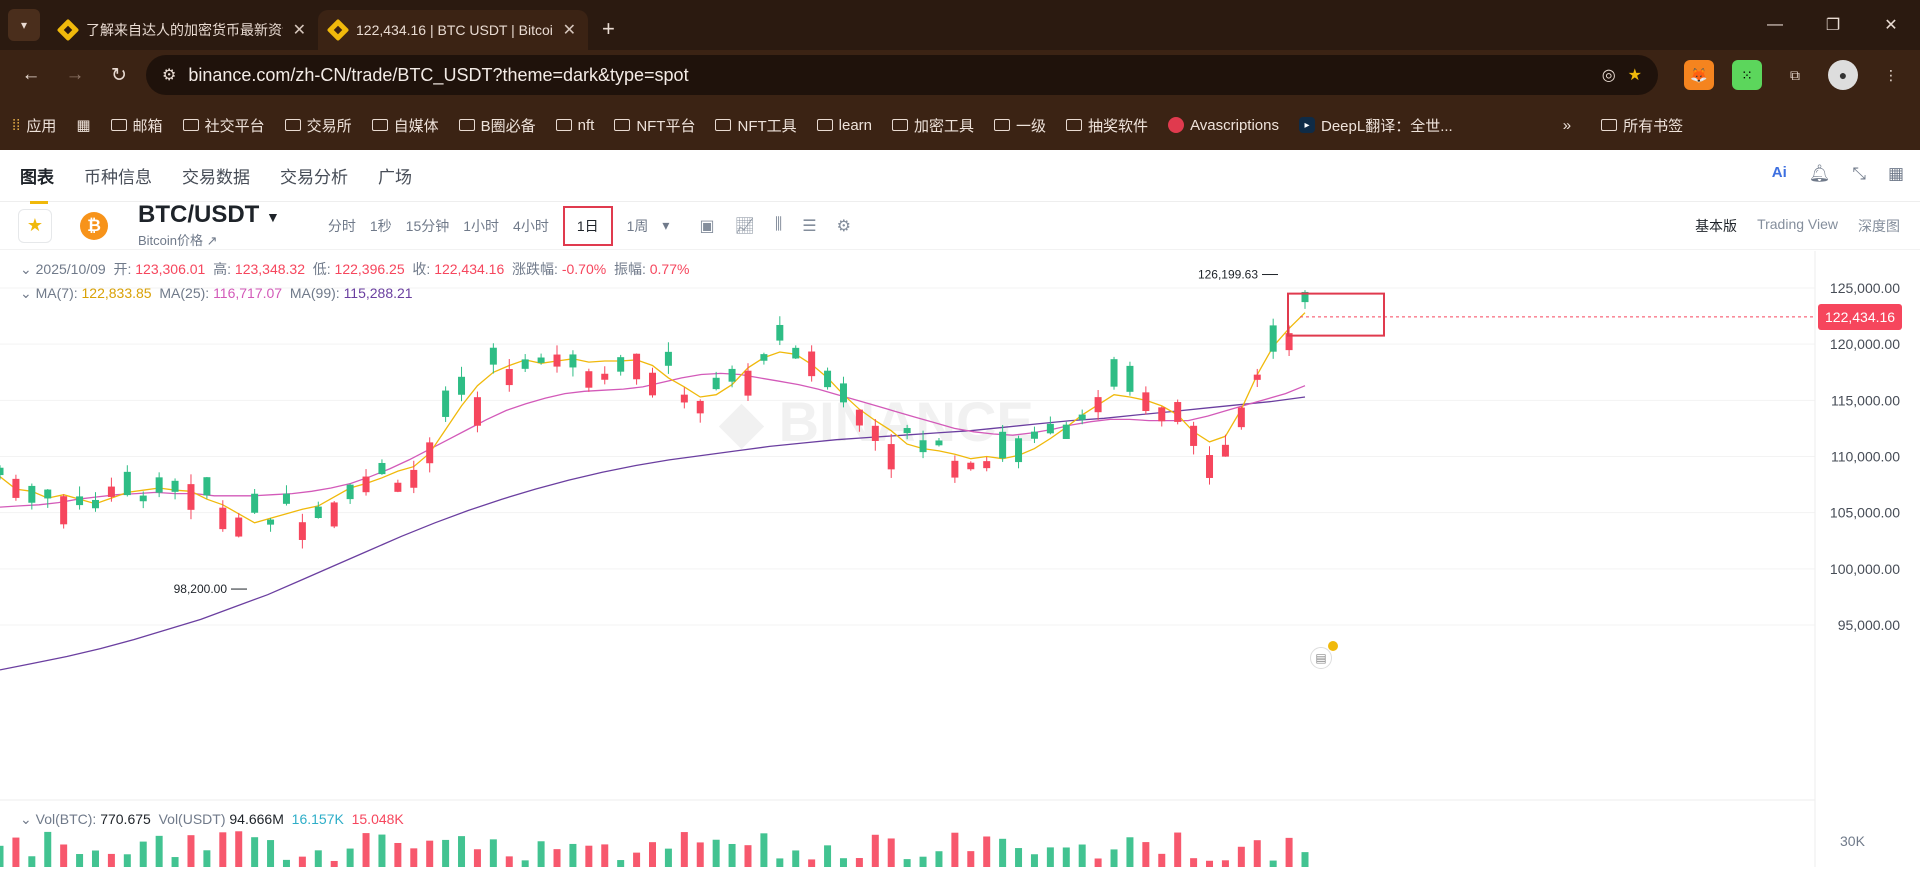 The height and width of the screenshot is (872, 1920). I want to click on bookmark-all: 所有书签, so click(1642, 125).